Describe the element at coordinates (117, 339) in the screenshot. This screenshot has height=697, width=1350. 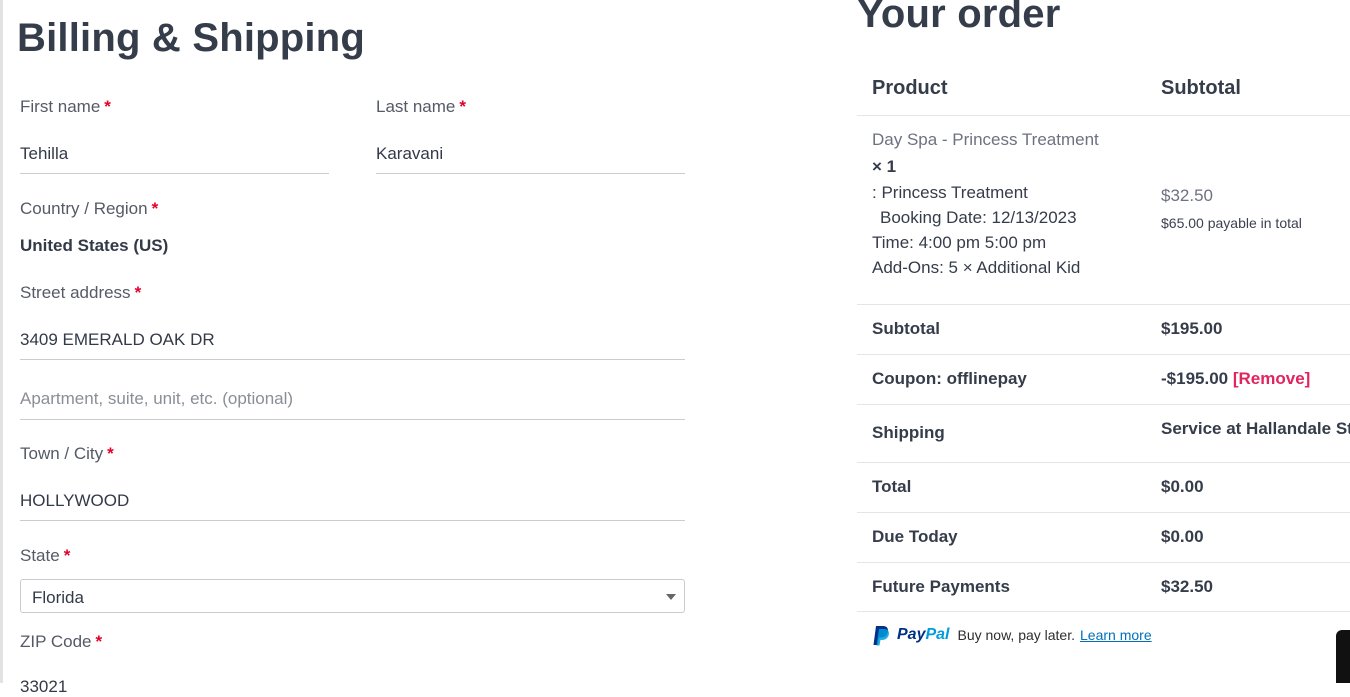
I see `street-address-value: 3409 EMERALD OAK DR` at that location.